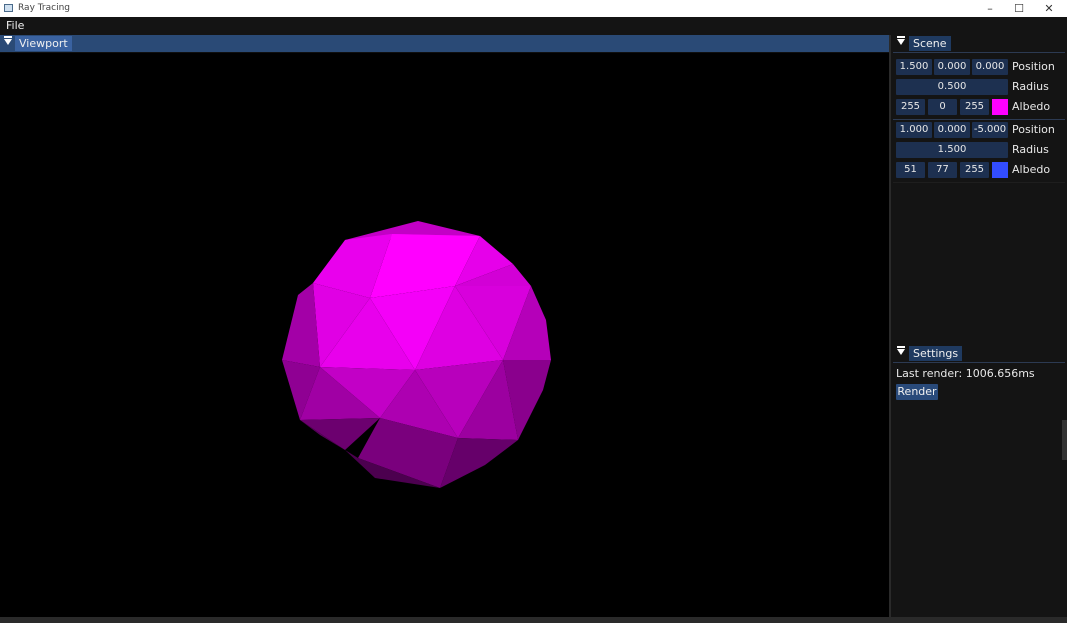 Image resolution: width=1067 pixels, height=623 pixels. I want to click on menu-bar: File, so click(533, 26).